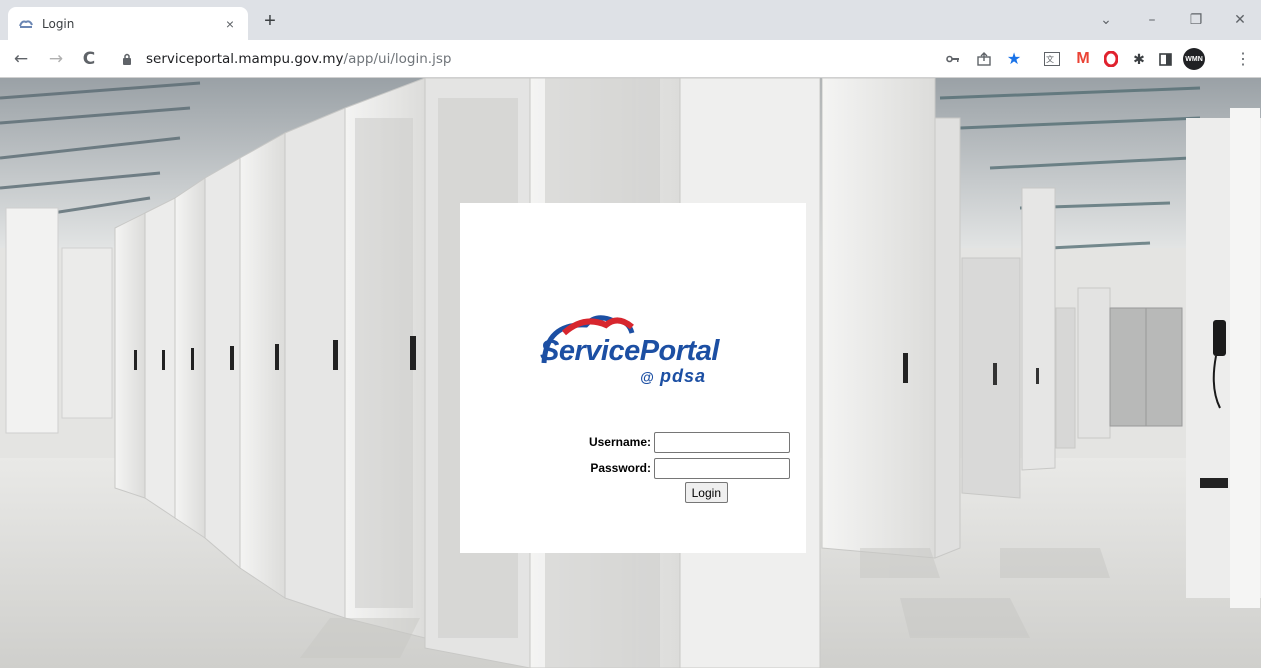 Image resolution: width=1261 pixels, height=668 pixels. Describe the element at coordinates (1111, 59) in the screenshot. I see `opera-icon` at that location.